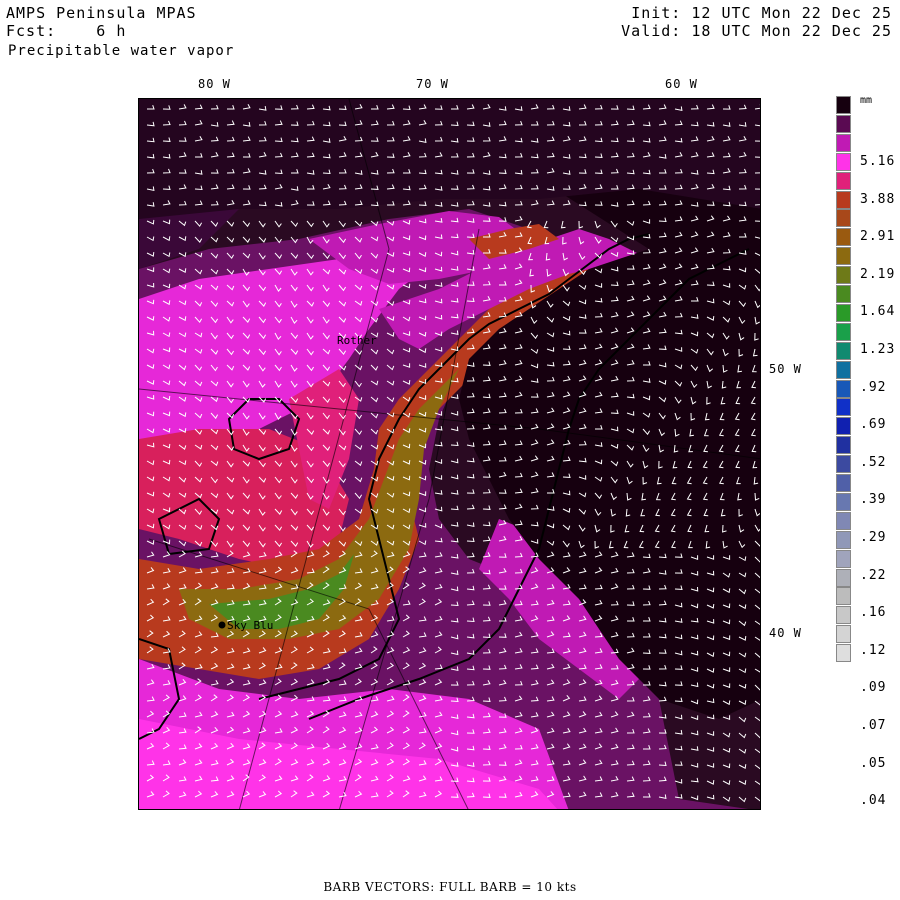 The image size is (900, 900). Describe the element at coordinates (873, 613) in the screenshot. I see `legend-label: .16` at that location.